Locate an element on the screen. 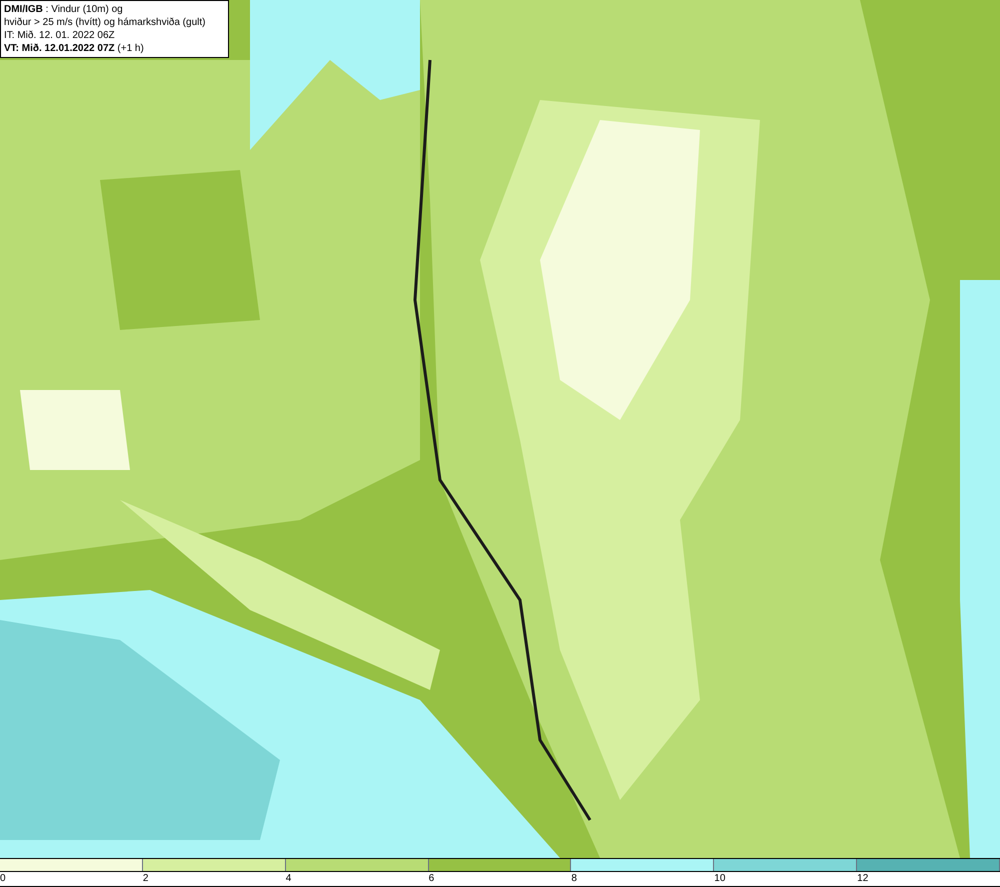 This screenshot has width=1000, height=887. legend-label: 8 is located at coordinates (574, 878).